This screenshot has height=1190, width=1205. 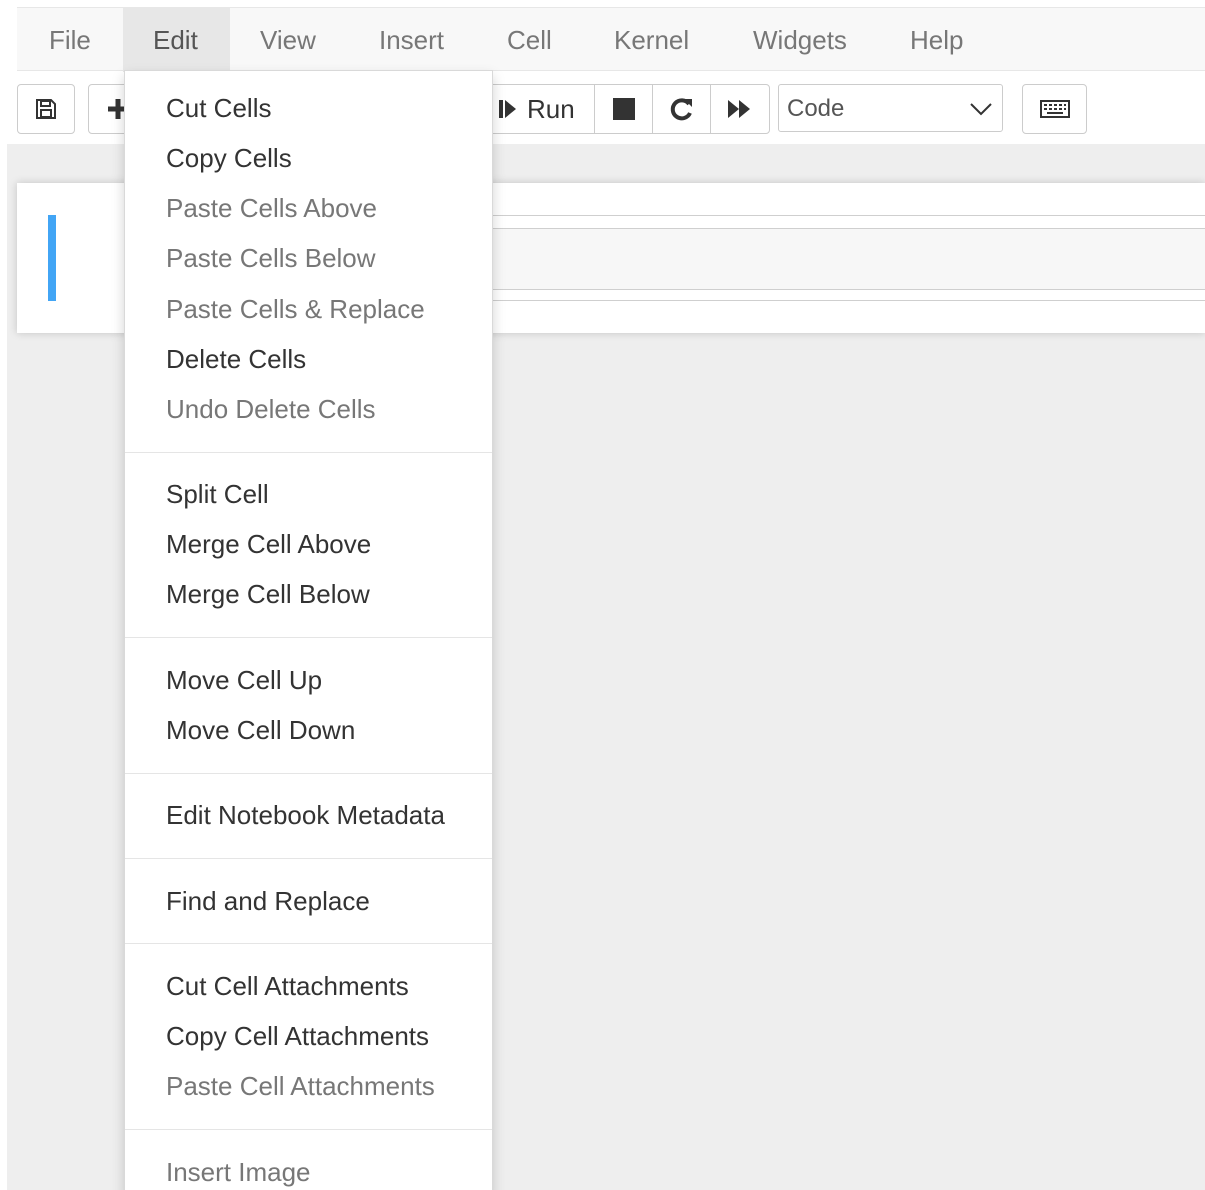 I want to click on selected-cell-indicator, so click(x=52, y=258).